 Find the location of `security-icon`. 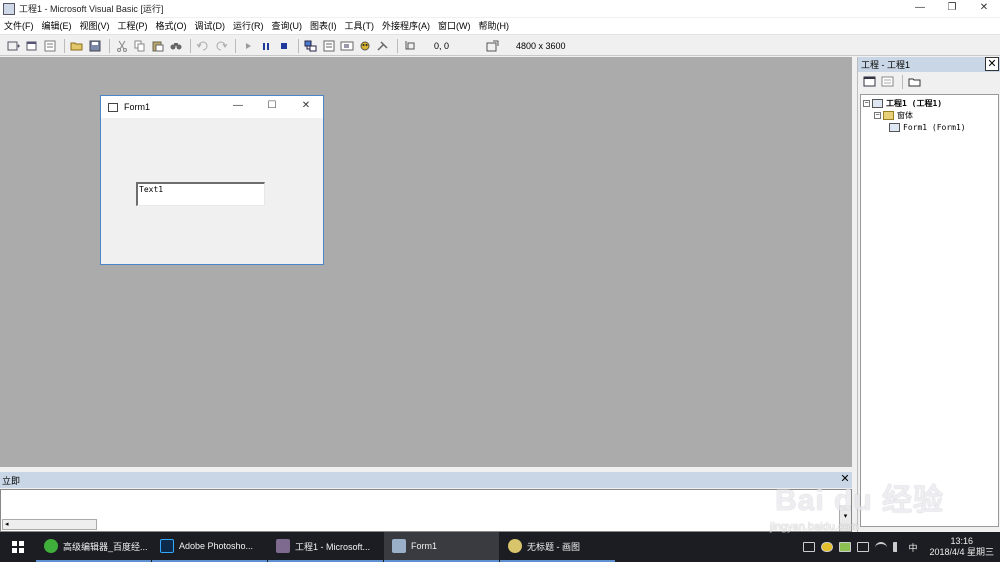

security-icon is located at coordinates (827, 547).